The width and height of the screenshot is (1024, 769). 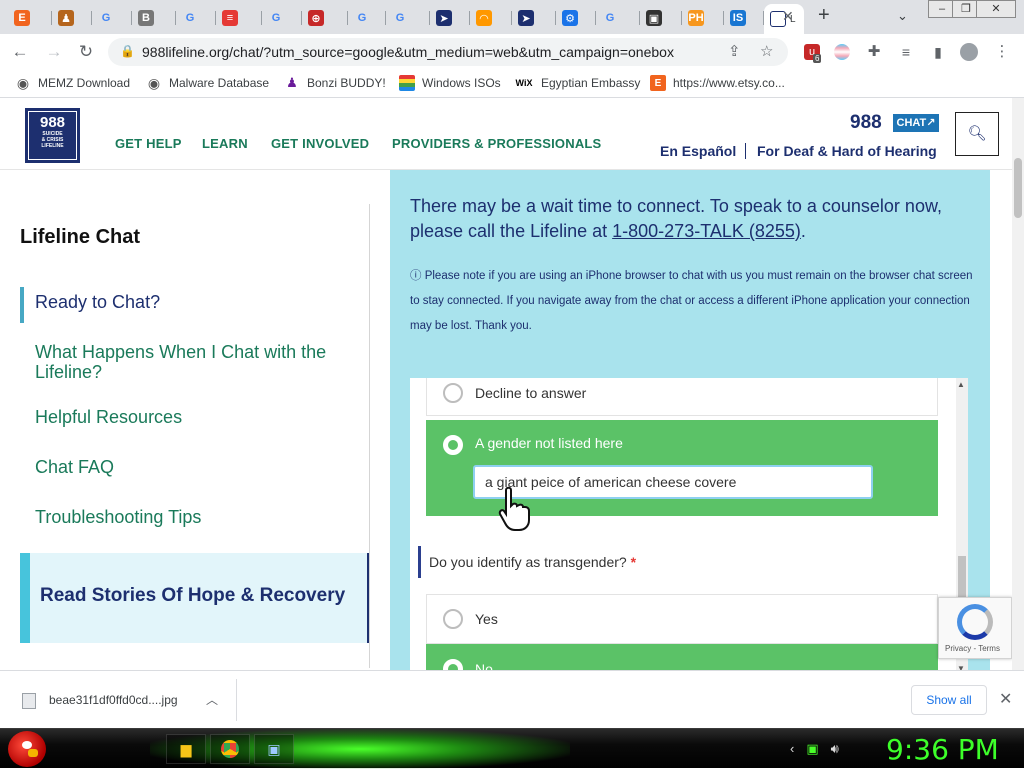 I want to click on forward-button: →, so click(x=54, y=52).